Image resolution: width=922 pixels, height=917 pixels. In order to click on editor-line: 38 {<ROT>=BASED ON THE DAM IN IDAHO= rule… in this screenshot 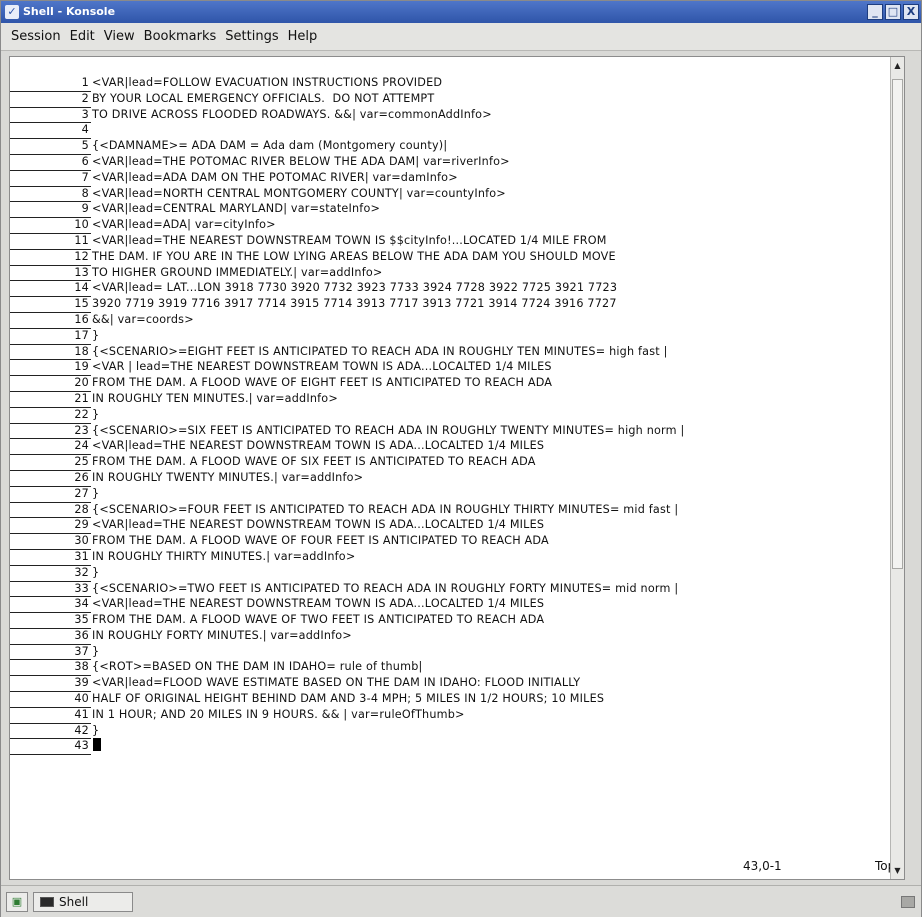, I will do `click(450, 668)`.